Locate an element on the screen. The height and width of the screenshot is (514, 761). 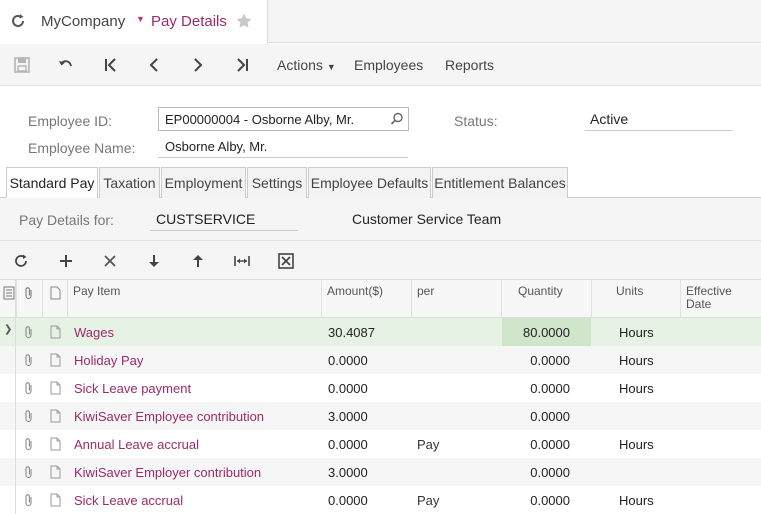
tab-settings: Settings is located at coordinates (277, 182).